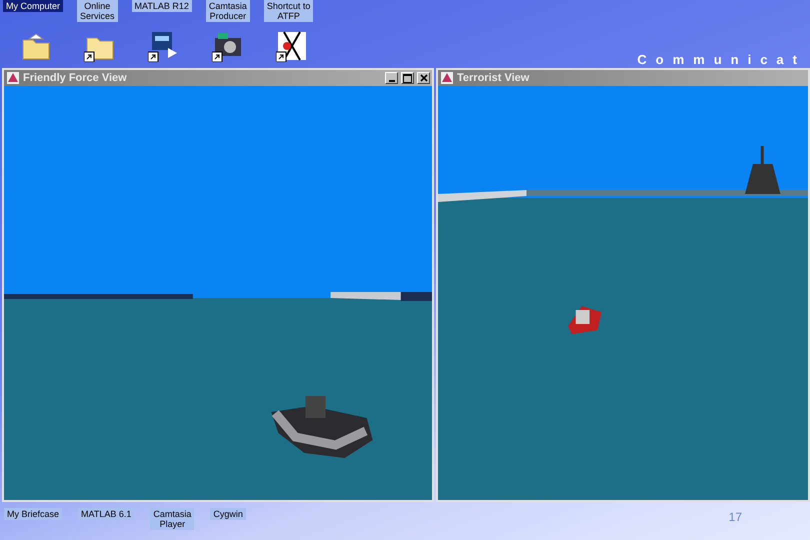 This screenshot has height=540, width=810. I want to click on close-button, so click(423, 78).